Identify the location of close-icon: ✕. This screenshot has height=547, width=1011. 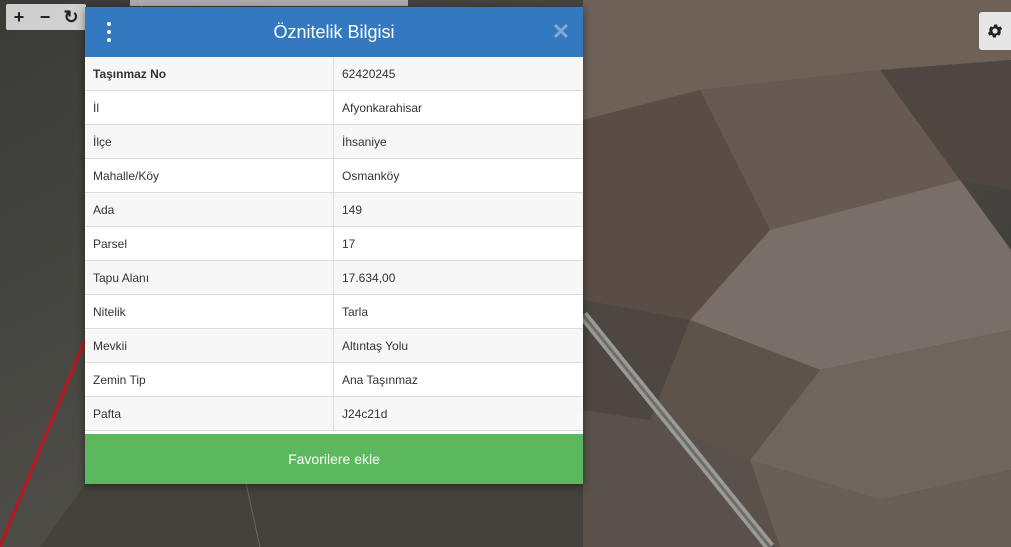
(561, 32).